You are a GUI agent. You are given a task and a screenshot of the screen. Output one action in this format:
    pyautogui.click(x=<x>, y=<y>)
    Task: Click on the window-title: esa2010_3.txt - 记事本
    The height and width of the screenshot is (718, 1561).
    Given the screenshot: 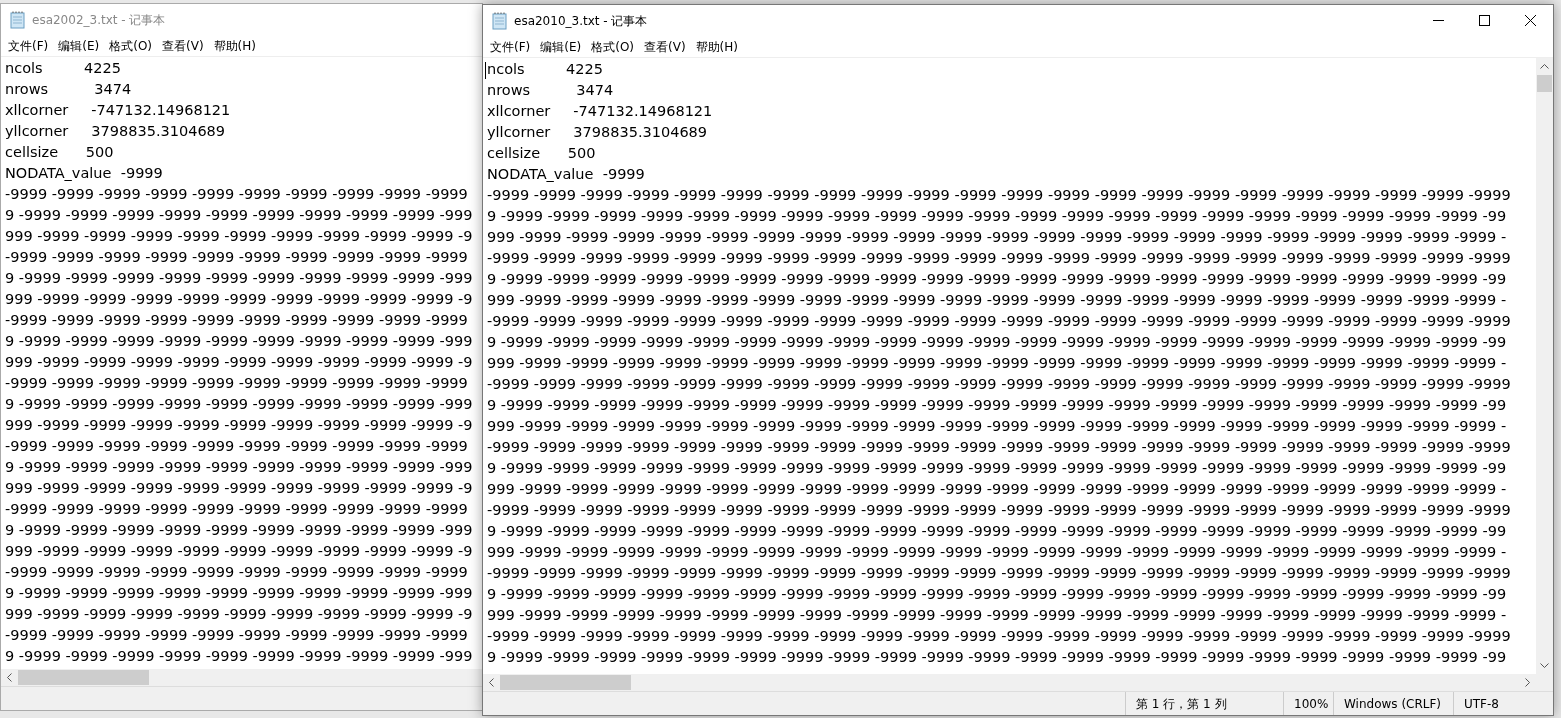 What is the action you would take?
    pyautogui.click(x=581, y=21)
    